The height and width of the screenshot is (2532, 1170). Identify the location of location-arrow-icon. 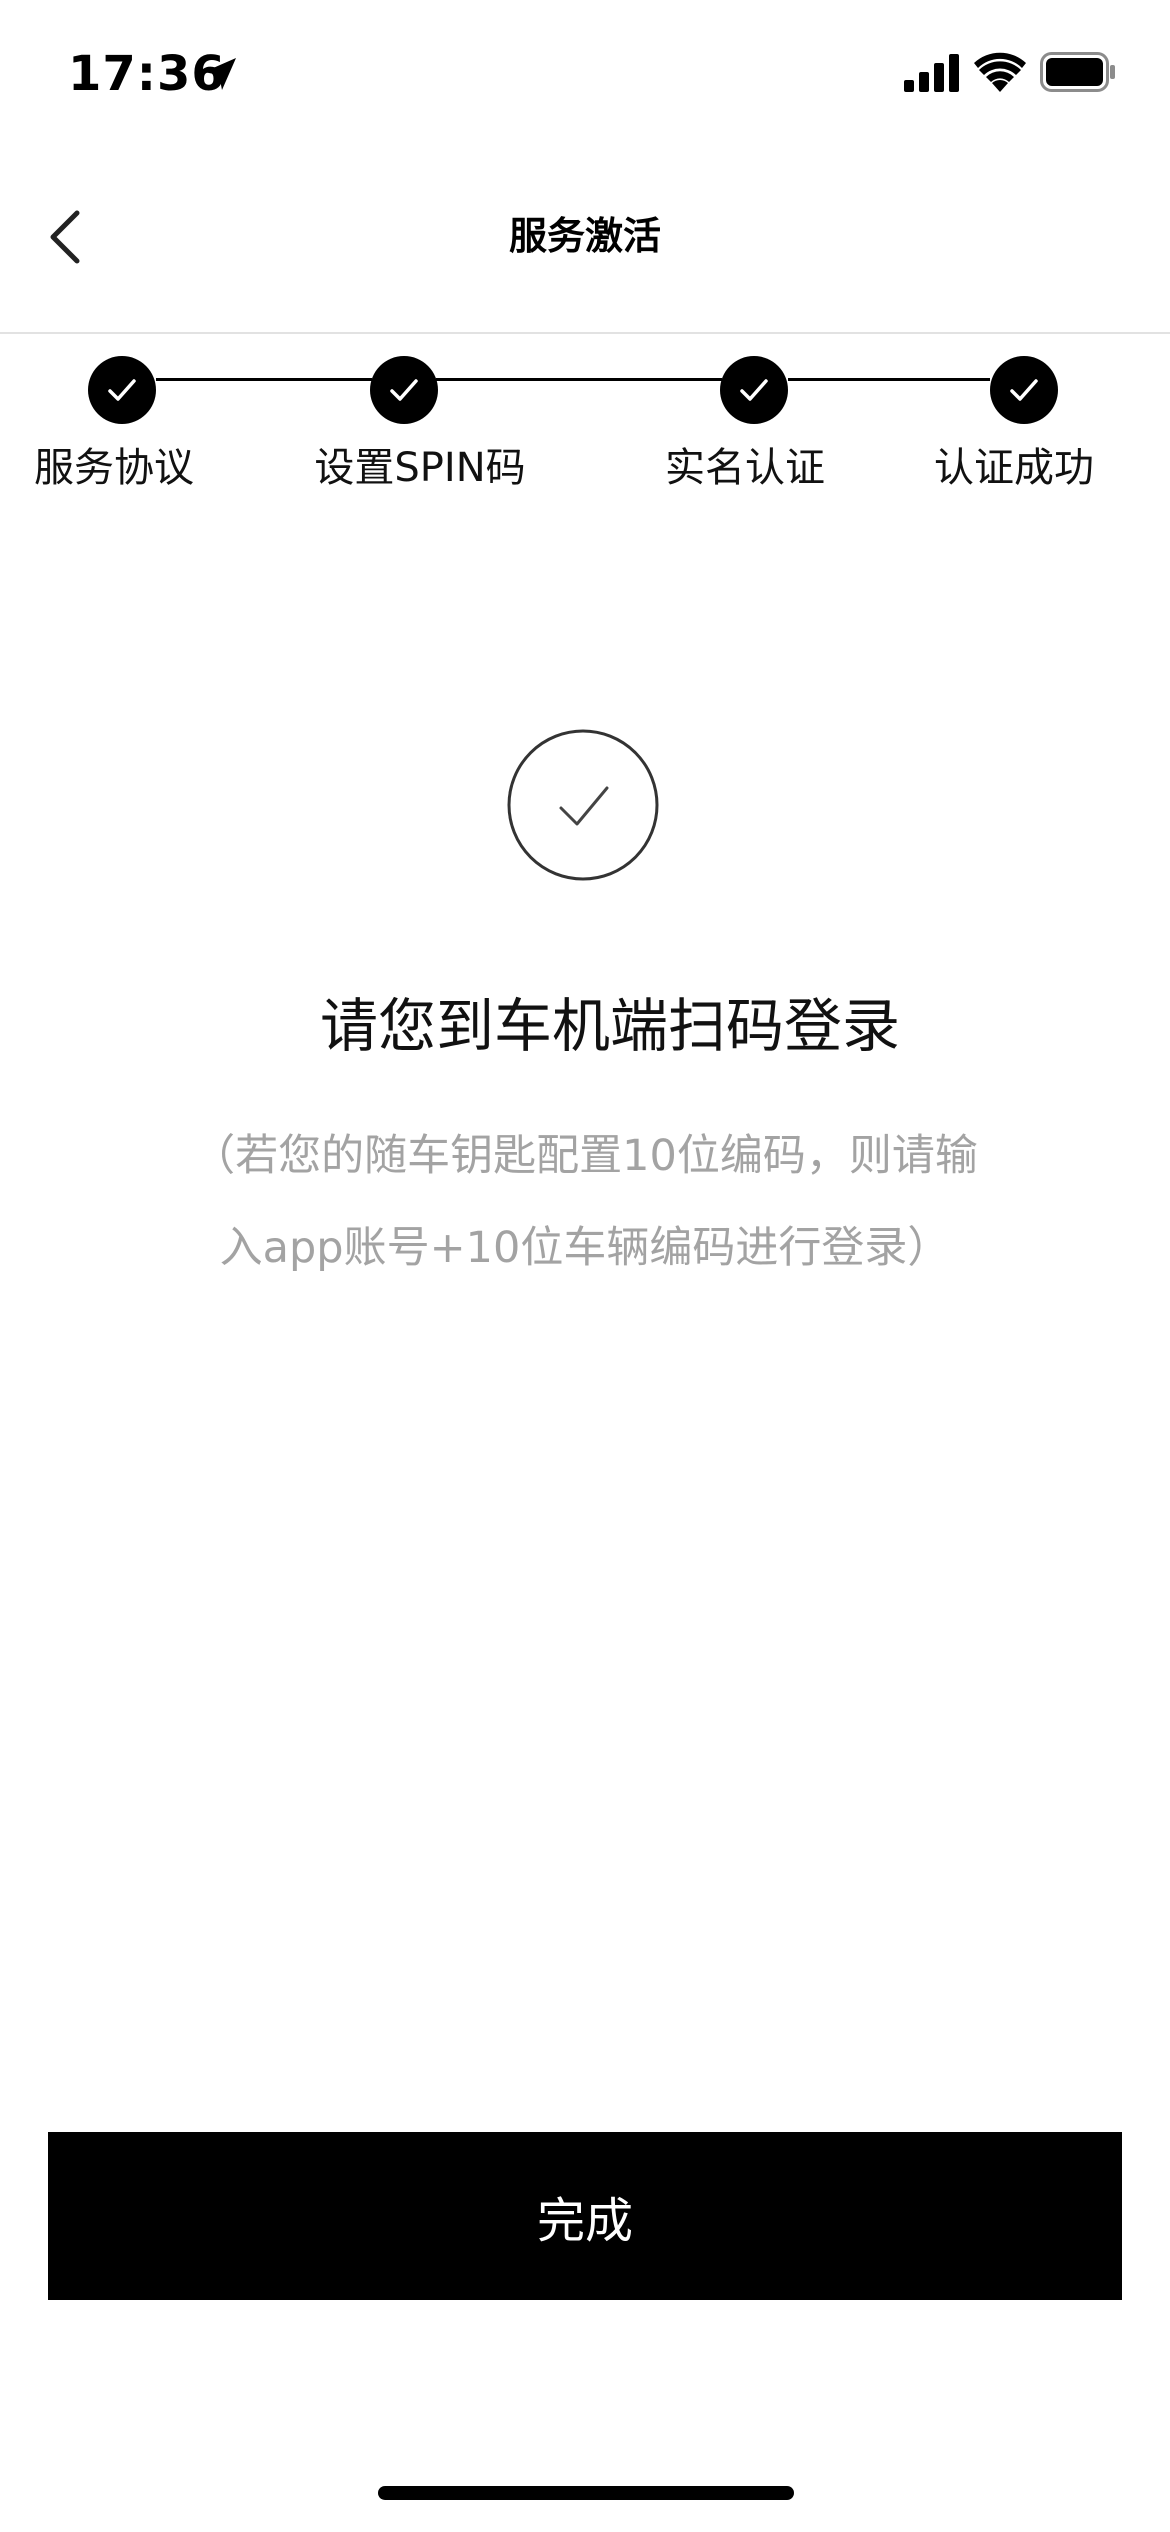
(220, 74).